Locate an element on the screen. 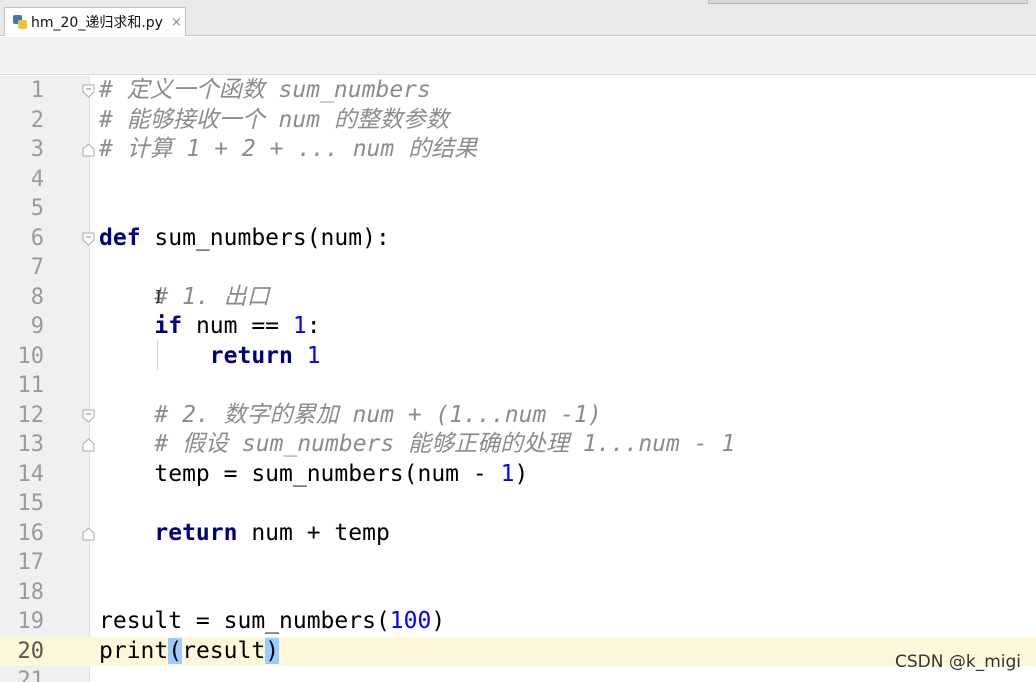 The width and height of the screenshot is (1036, 682). line-number: 18 is located at coordinates (31, 592).